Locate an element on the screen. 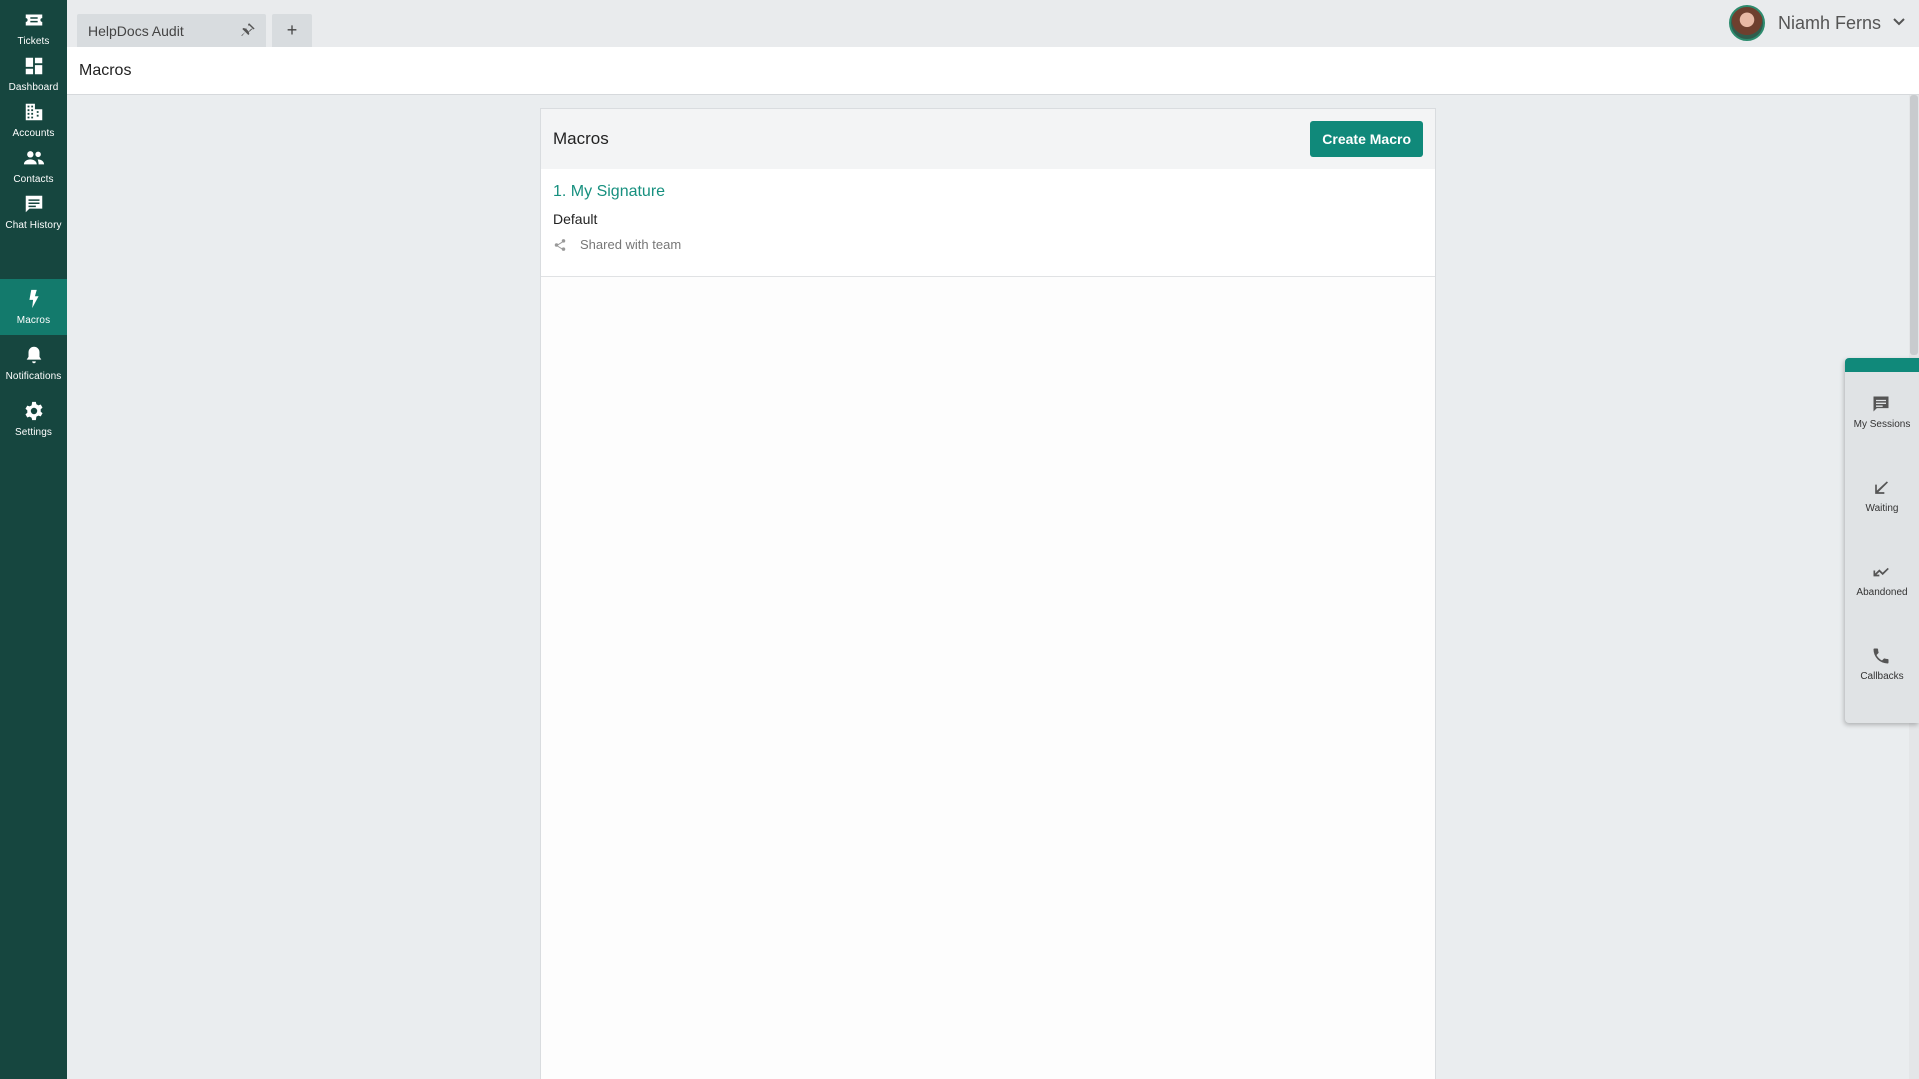 The width and height of the screenshot is (1919, 1079). phone-icon is located at coordinates (1882, 657).